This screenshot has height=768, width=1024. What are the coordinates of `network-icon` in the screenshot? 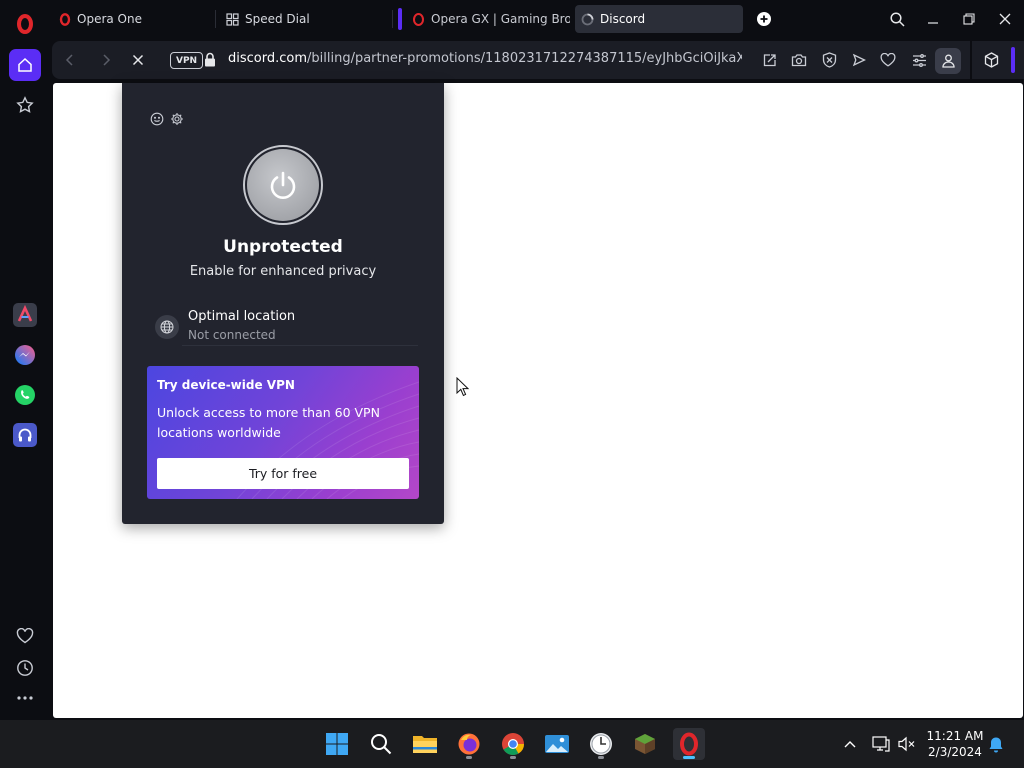 It's located at (881, 744).